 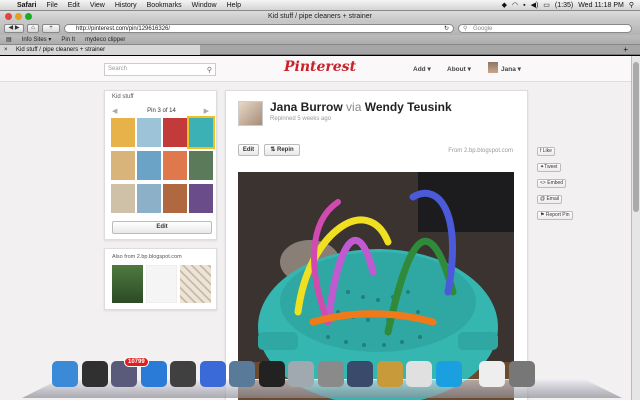 I want to click on ink-icon, so click(x=360, y=374).